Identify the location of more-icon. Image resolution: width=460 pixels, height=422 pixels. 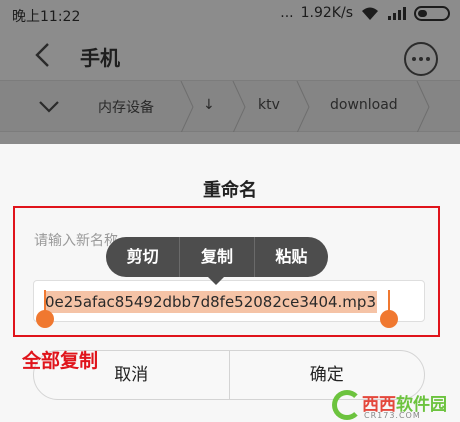
(421, 59).